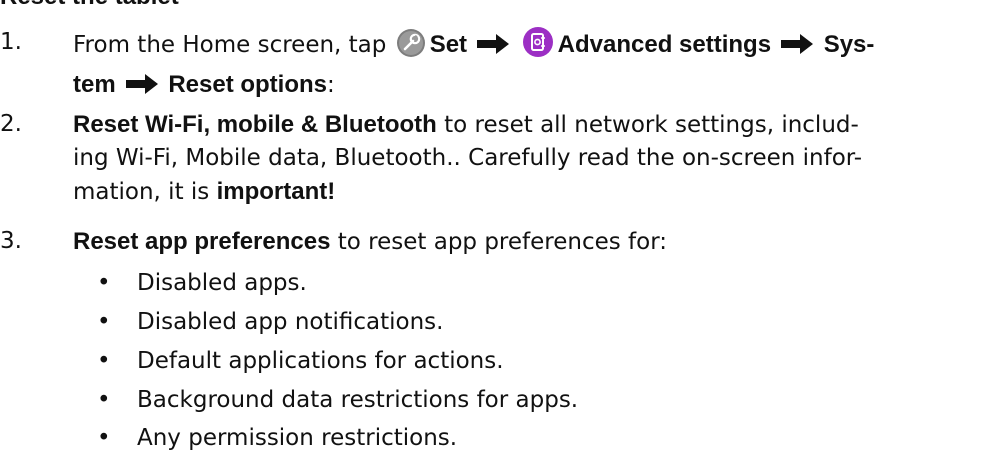 The image size is (987, 455). Describe the element at coordinates (358, 400) in the screenshot. I see `list-item-text: Background data restrictions for apps.` at that location.